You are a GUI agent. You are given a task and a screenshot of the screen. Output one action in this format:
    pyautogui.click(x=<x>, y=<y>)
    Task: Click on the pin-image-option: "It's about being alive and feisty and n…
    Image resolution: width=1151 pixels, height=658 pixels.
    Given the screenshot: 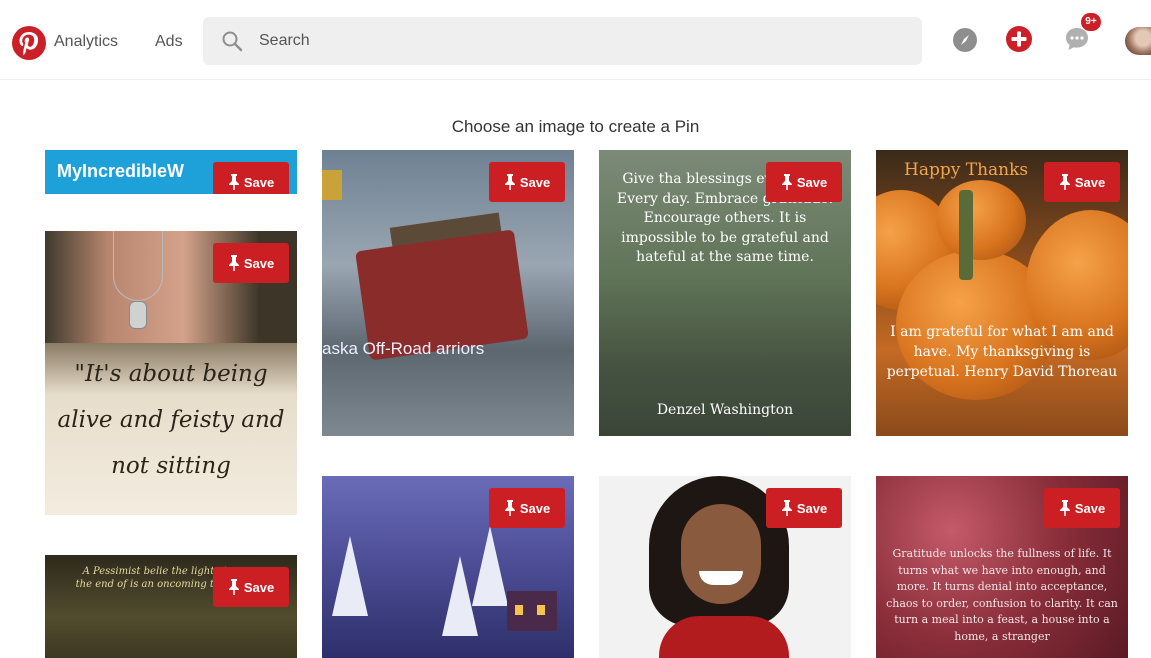 What is the action you would take?
    pyautogui.click(x=171, y=373)
    